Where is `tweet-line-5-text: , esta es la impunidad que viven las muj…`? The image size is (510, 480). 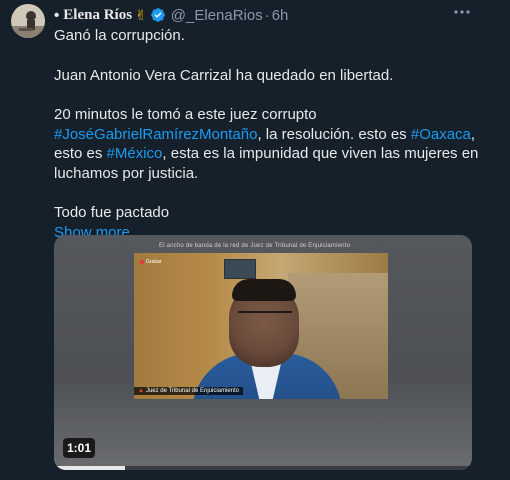 tweet-line-5-text: , esta es la impunidad que viven las muj… is located at coordinates (320, 153).